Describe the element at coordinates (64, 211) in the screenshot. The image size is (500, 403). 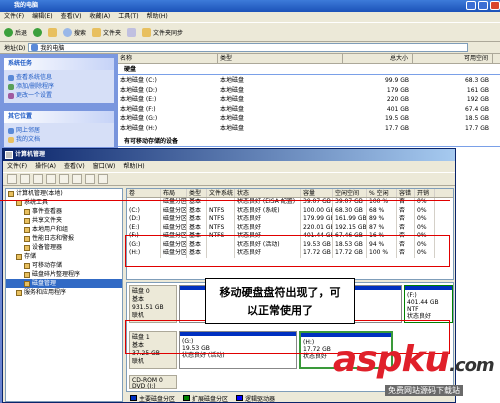
I see `tree-item: 事件查看器` at that location.